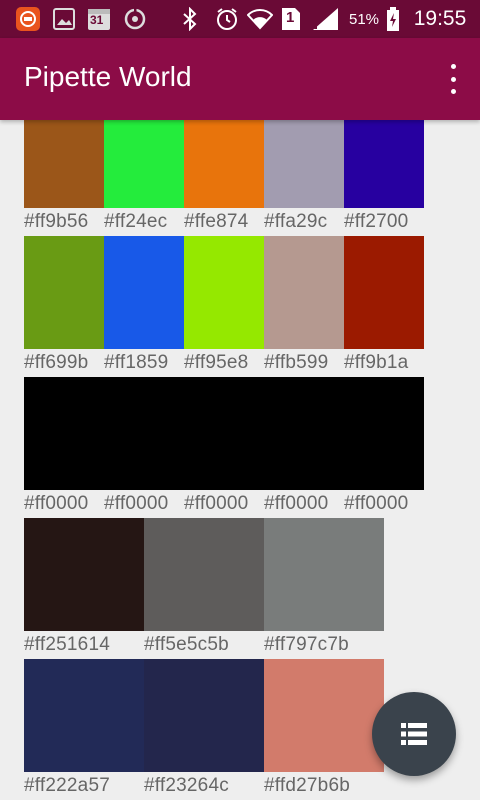 This screenshot has height=800, width=480. What do you see at coordinates (240, 79) in the screenshot?
I see `app-bar: Pipette World` at bounding box center [240, 79].